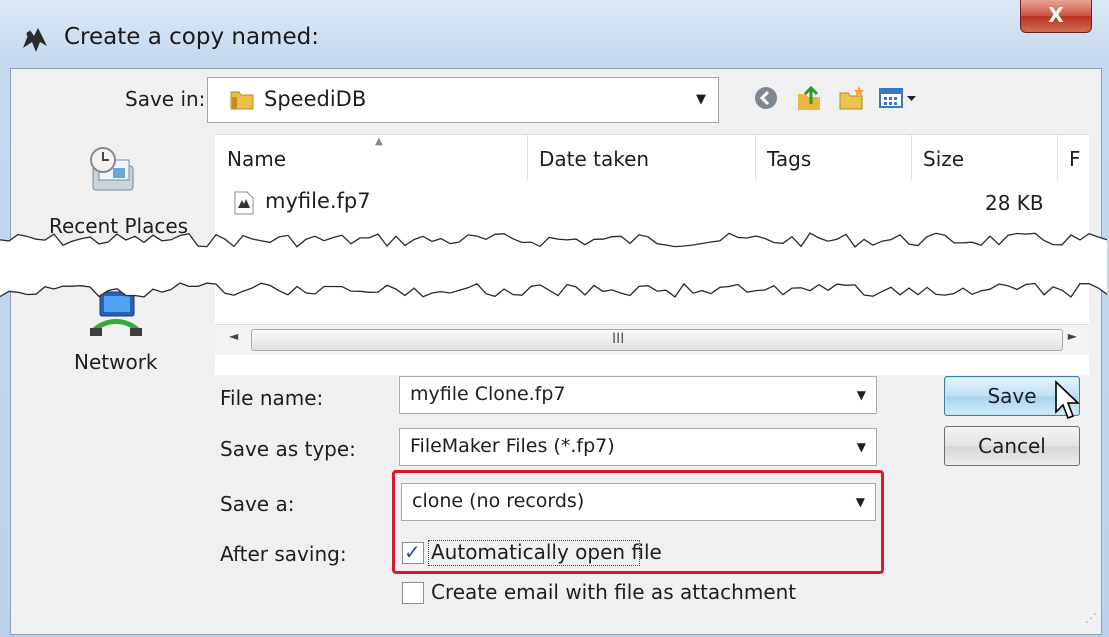 The width and height of the screenshot is (1109, 637). What do you see at coordinates (852, 98) in the screenshot?
I see `new-folder-icon` at bounding box center [852, 98].